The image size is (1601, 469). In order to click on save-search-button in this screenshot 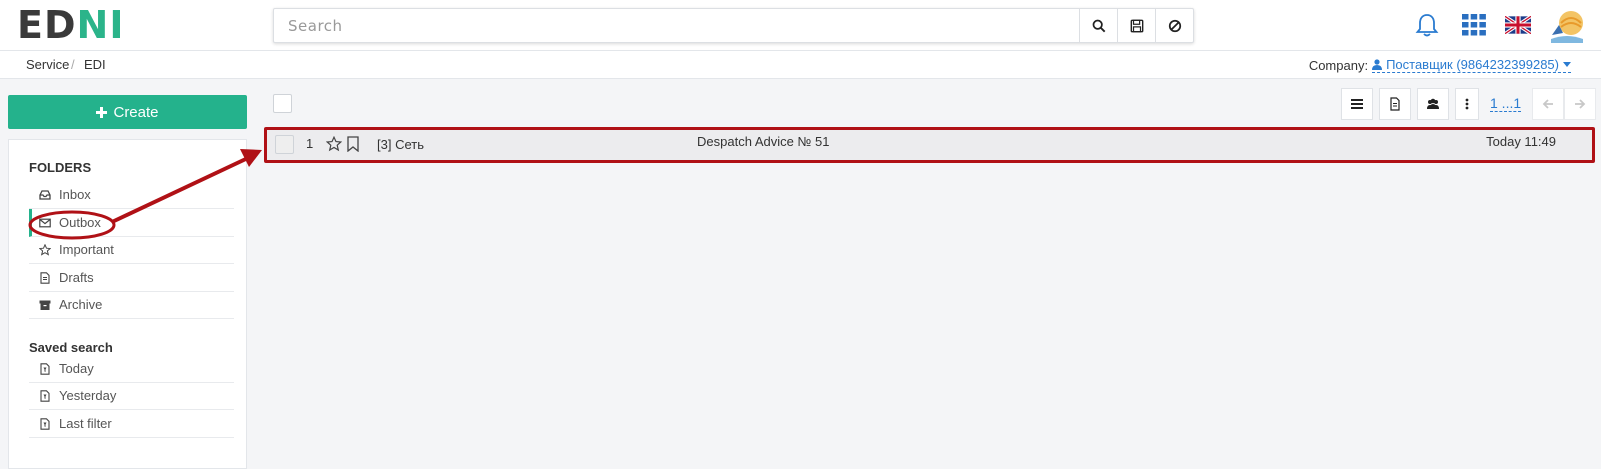, I will do `click(1136, 25)`.